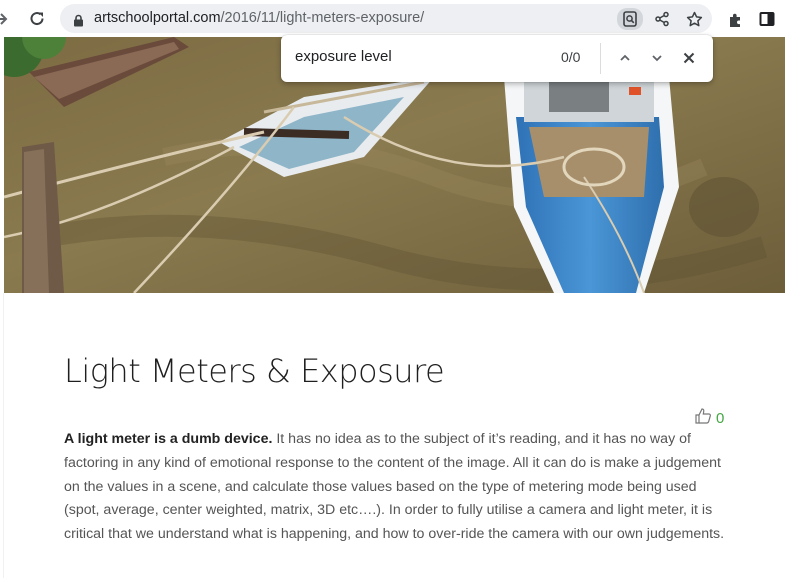 This screenshot has height=578, width=785. What do you see at coordinates (37, 19) in the screenshot?
I see `reload-icon` at bounding box center [37, 19].